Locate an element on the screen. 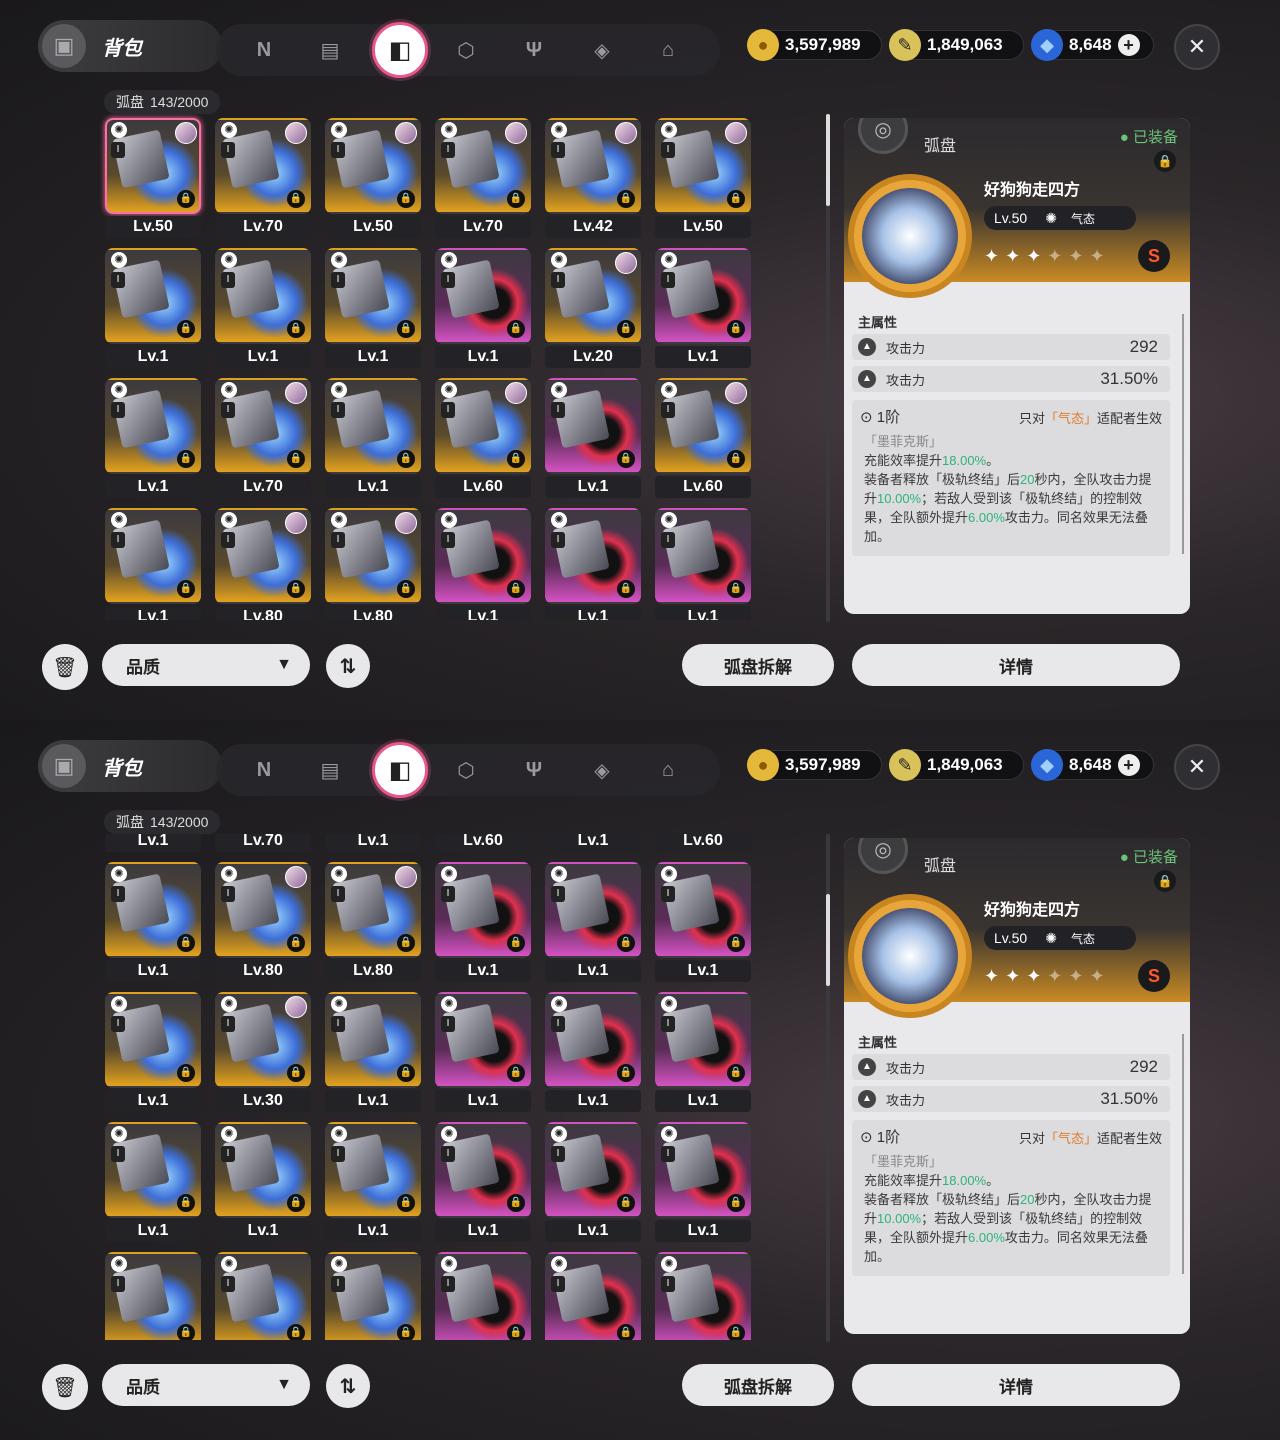  trash-icon: 🗑 is located at coordinates (65, 667).